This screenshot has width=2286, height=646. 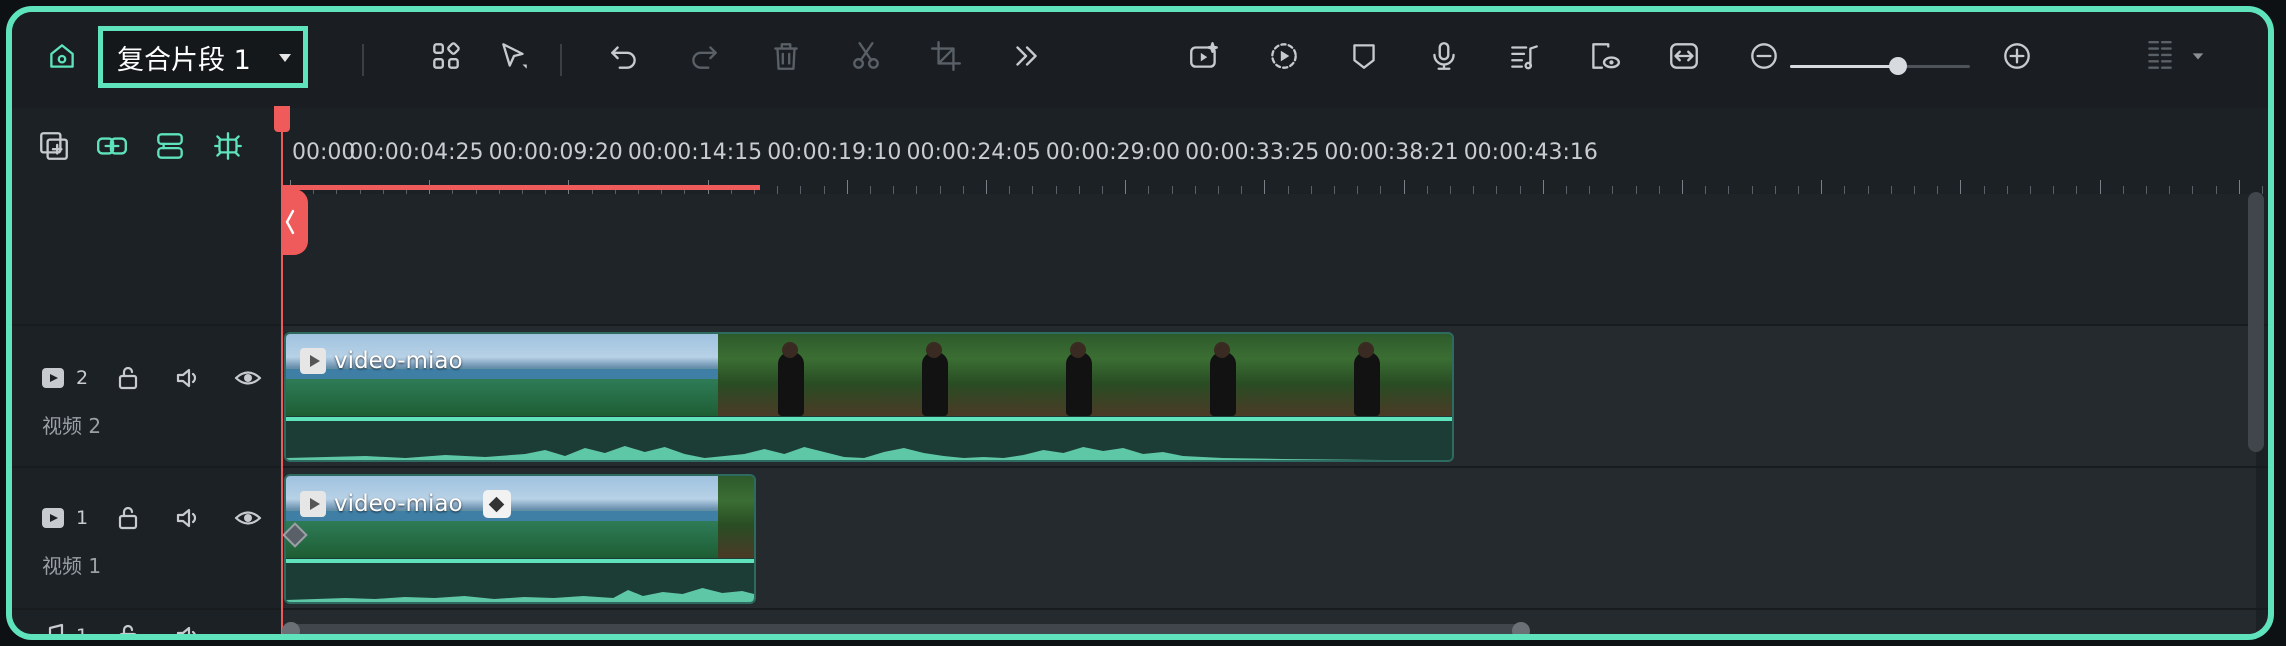 What do you see at coordinates (1524, 56) in the screenshot?
I see `audio-mixer-icon` at bounding box center [1524, 56].